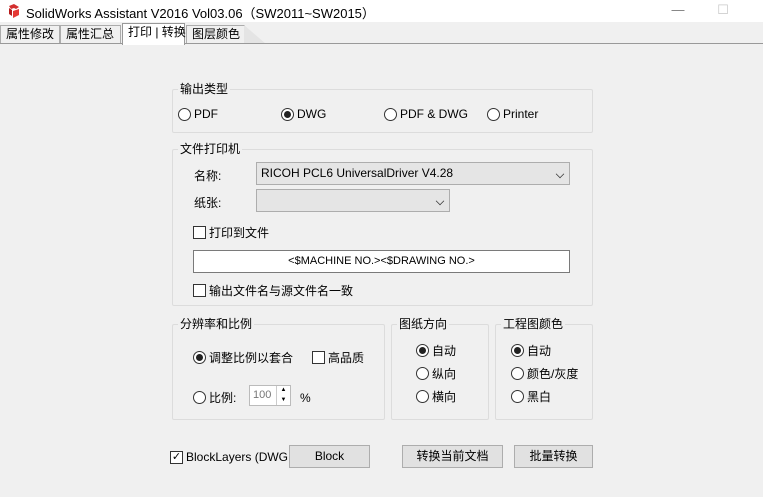 This screenshot has height=497, width=763. I want to click on scale-value: 100, so click(262, 395).